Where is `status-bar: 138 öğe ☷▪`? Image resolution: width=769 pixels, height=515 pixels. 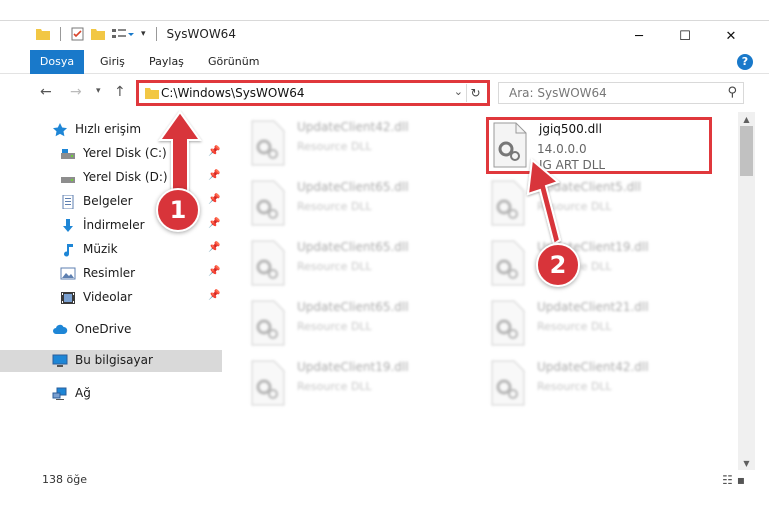
status-bar: 138 öğe ☷▪ is located at coordinates (384, 481).